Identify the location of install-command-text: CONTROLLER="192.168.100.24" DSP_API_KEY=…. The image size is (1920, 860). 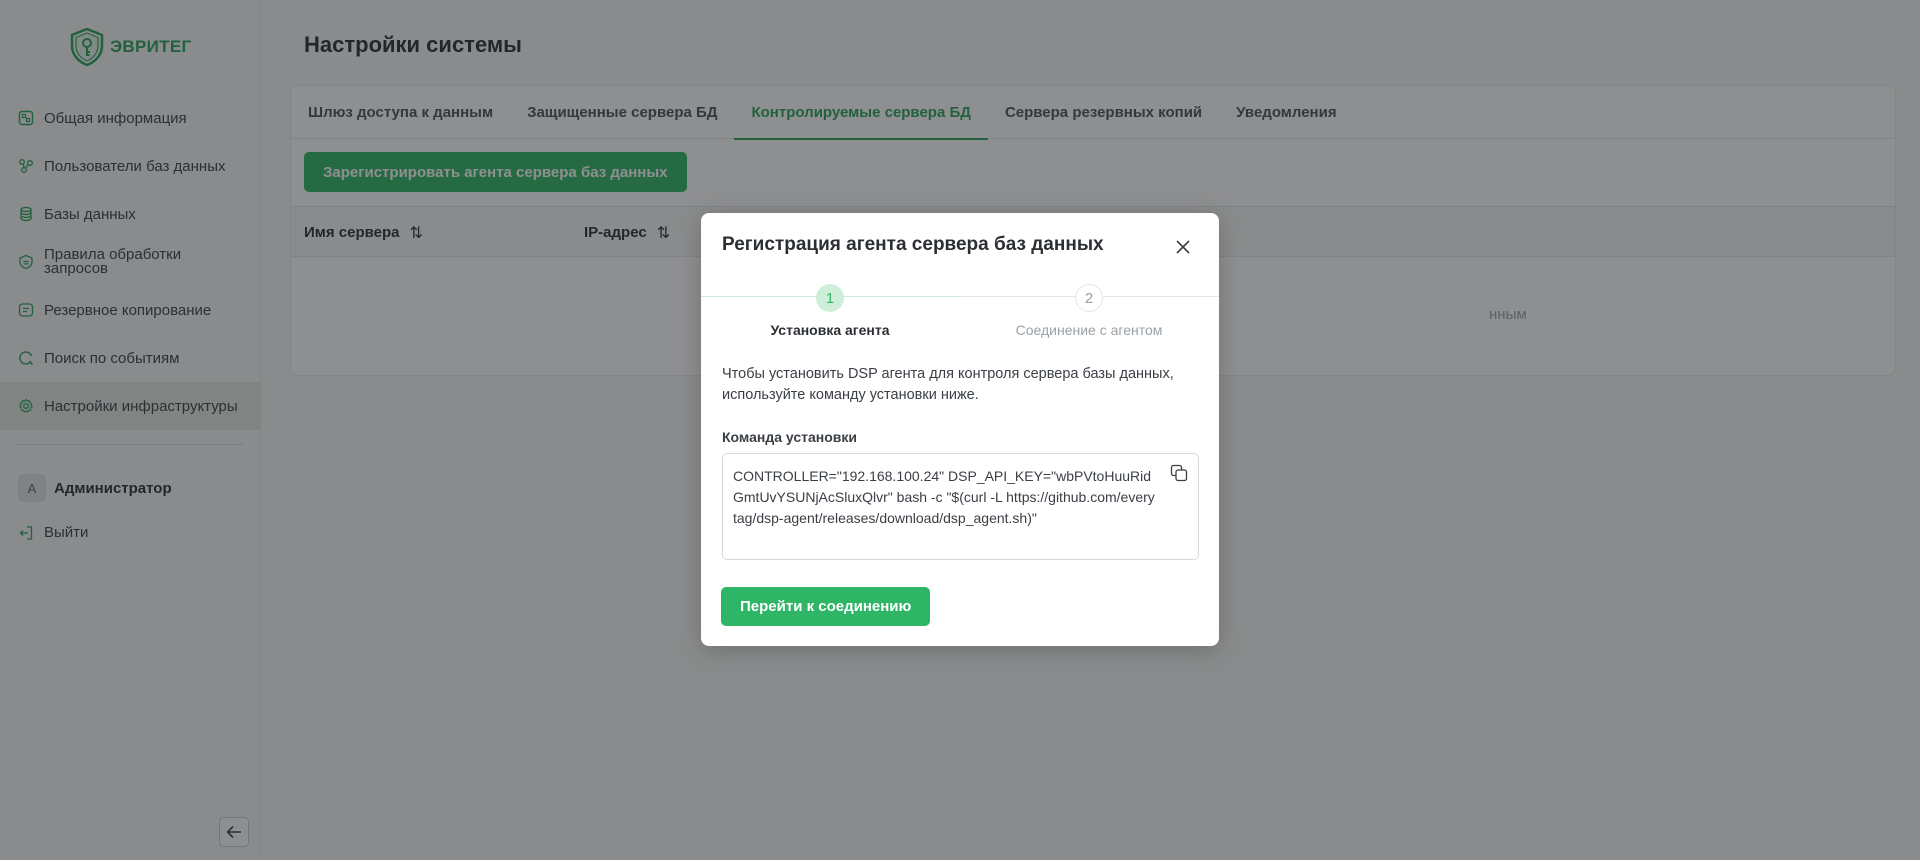
(944, 497).